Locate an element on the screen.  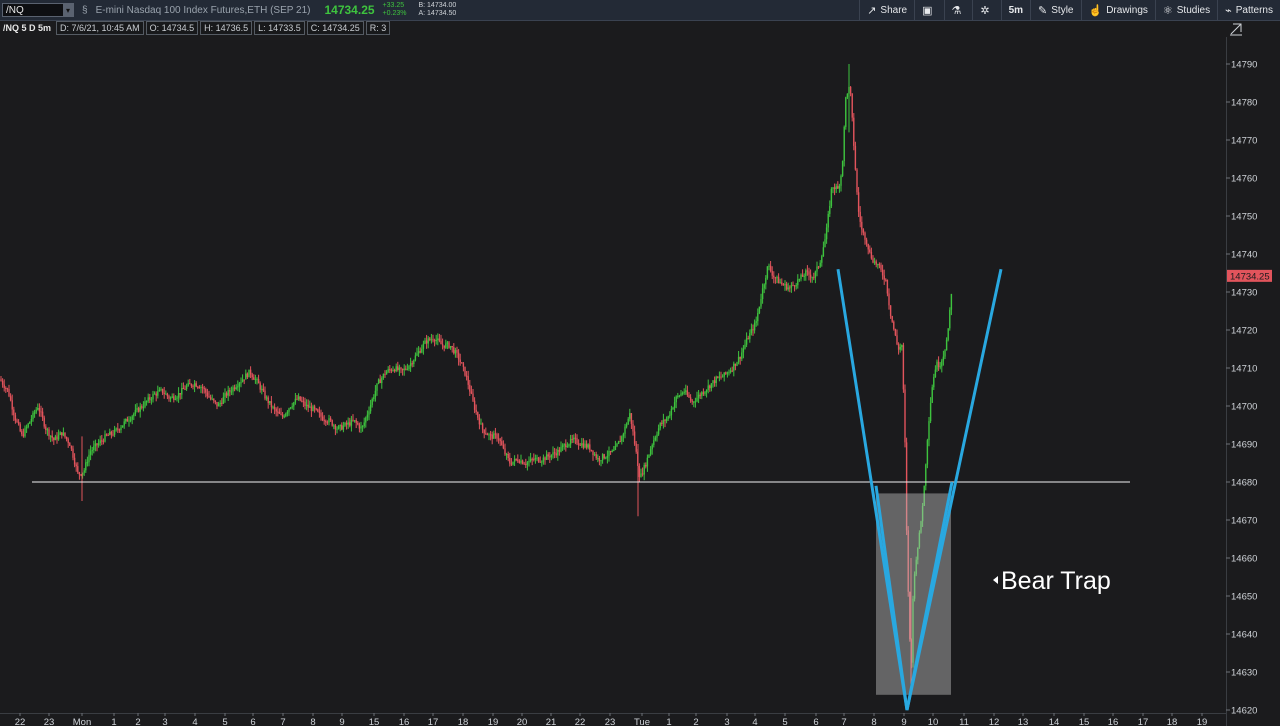
snapshot-button: ▣ is located at coordinates (928, 10).